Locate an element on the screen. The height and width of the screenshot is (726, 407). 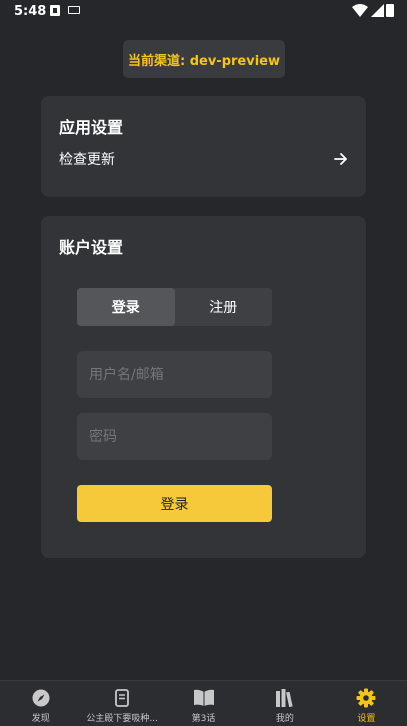
auth-tabs: 登录 注册 is located at coordinates (174, 307).